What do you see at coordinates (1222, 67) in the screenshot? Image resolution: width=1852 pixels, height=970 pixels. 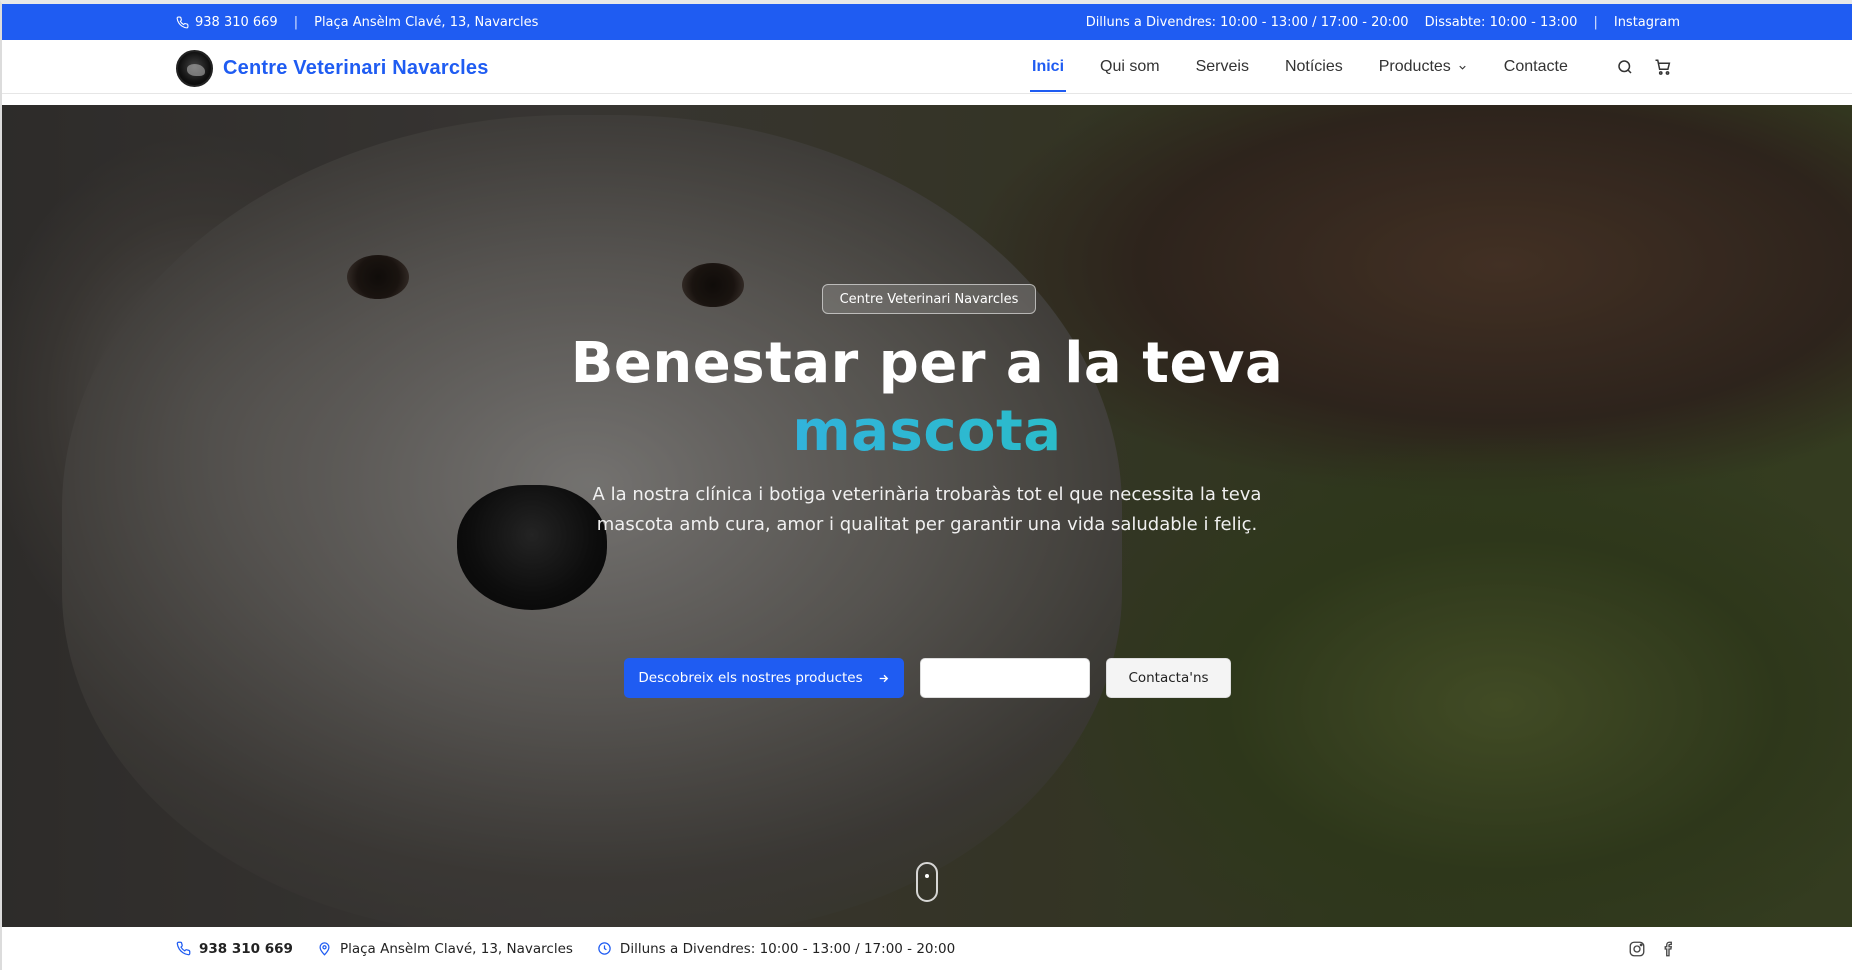 I see `nav-item-serveis: Serveis` at bounding box center [1222, 67].